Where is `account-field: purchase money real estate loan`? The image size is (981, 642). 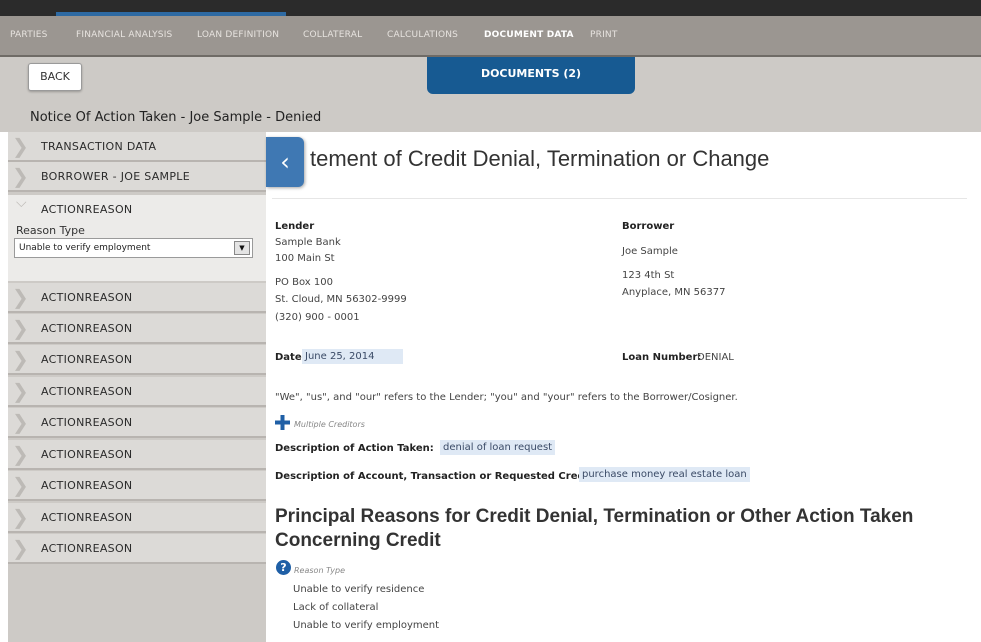 account-field: purchase money real estate loan is located at coordinates (664, 474).